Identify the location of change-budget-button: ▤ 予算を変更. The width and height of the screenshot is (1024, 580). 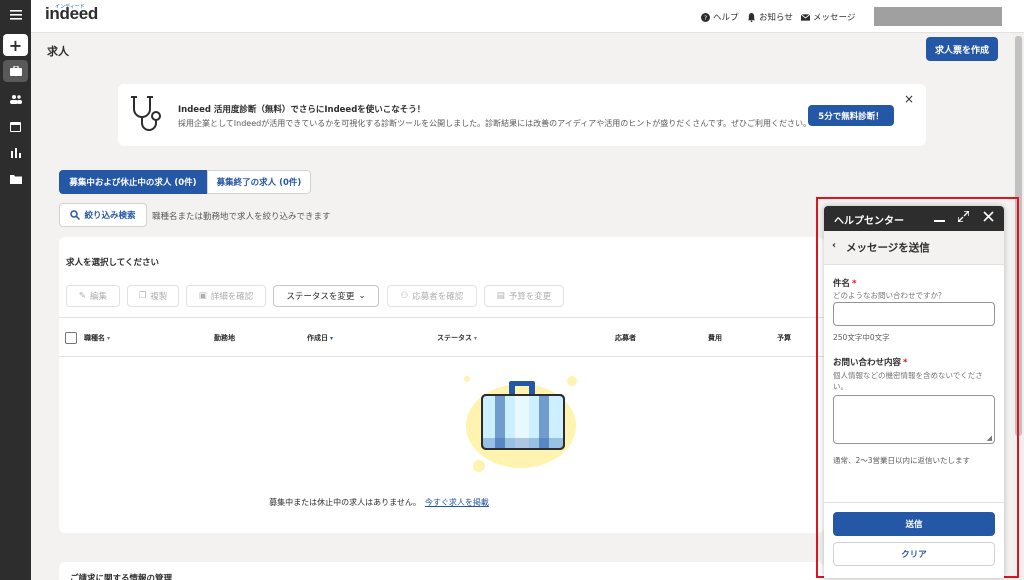
(524, 296).